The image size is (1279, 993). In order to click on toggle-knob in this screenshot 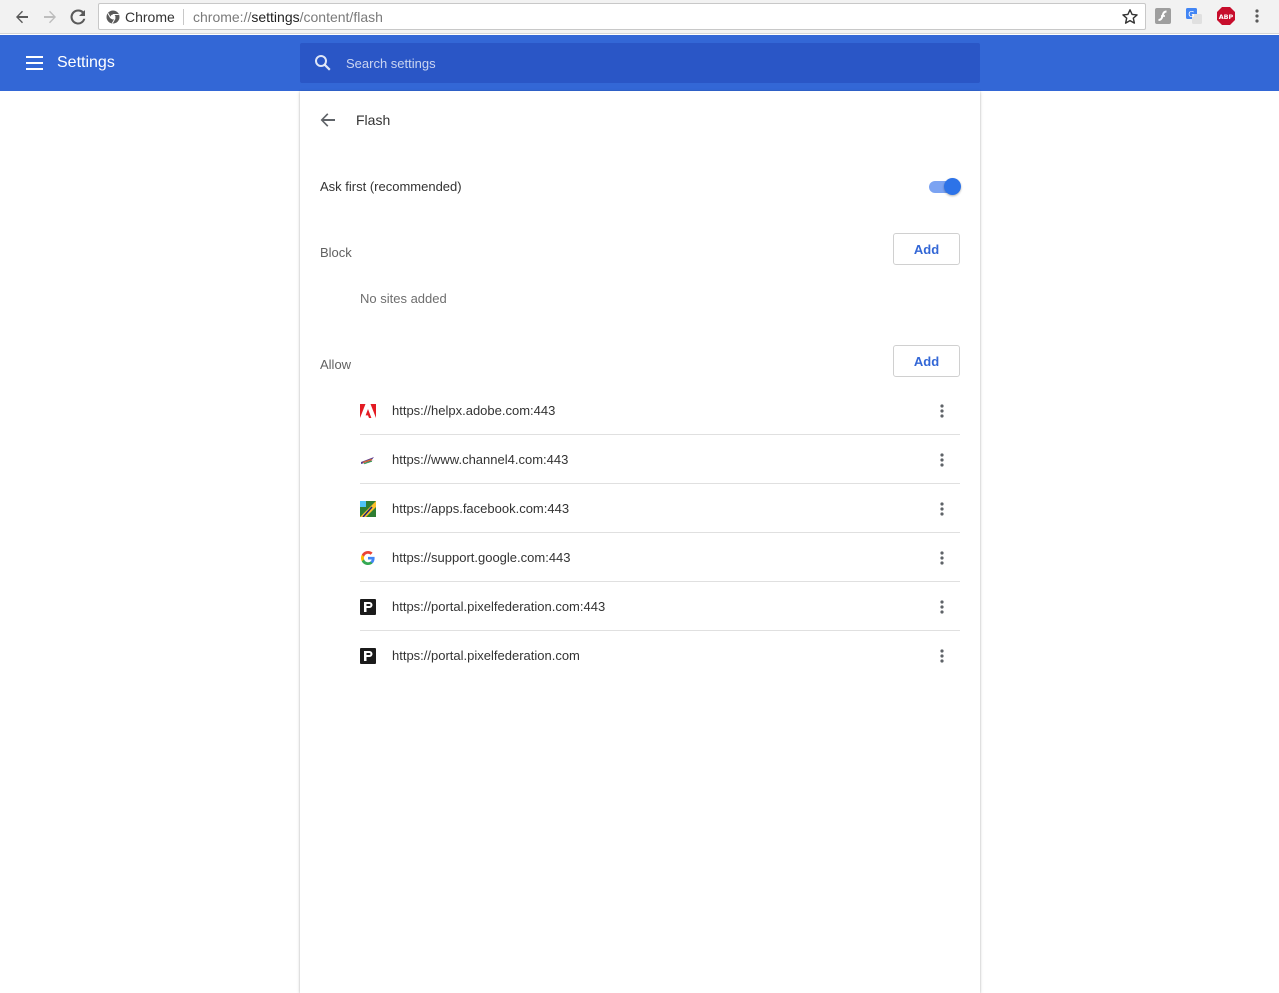, I will do `click(952, 186)`.